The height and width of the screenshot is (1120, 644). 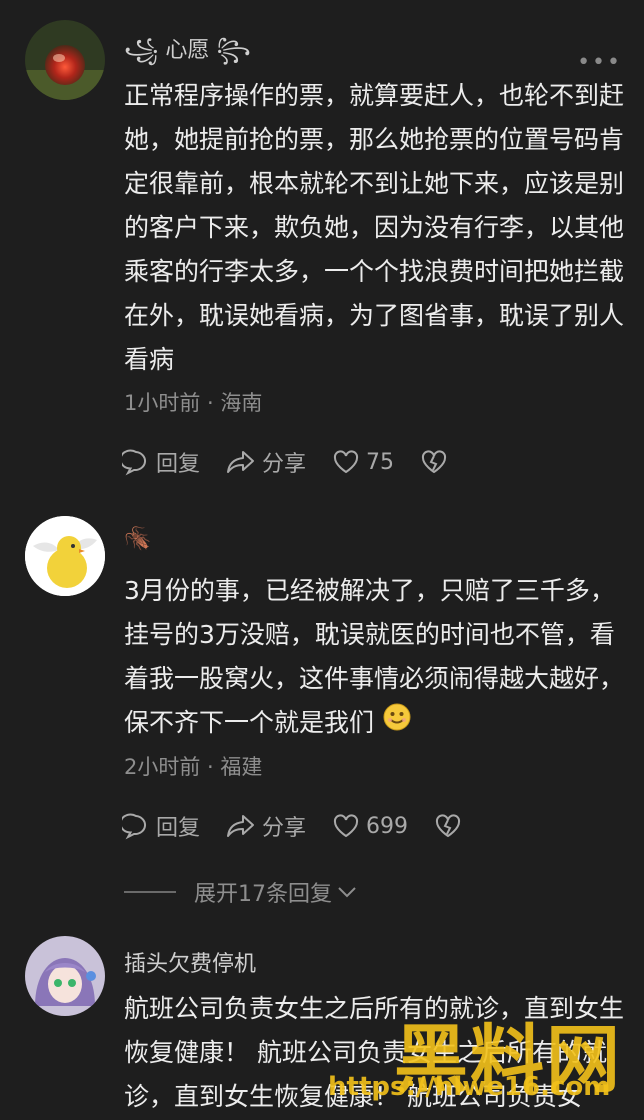 What do you see at coordinates (193, 403) in the screenshot?
I see `comment-meta: 1小时前 · 海南` at bounding box center [193, 403].